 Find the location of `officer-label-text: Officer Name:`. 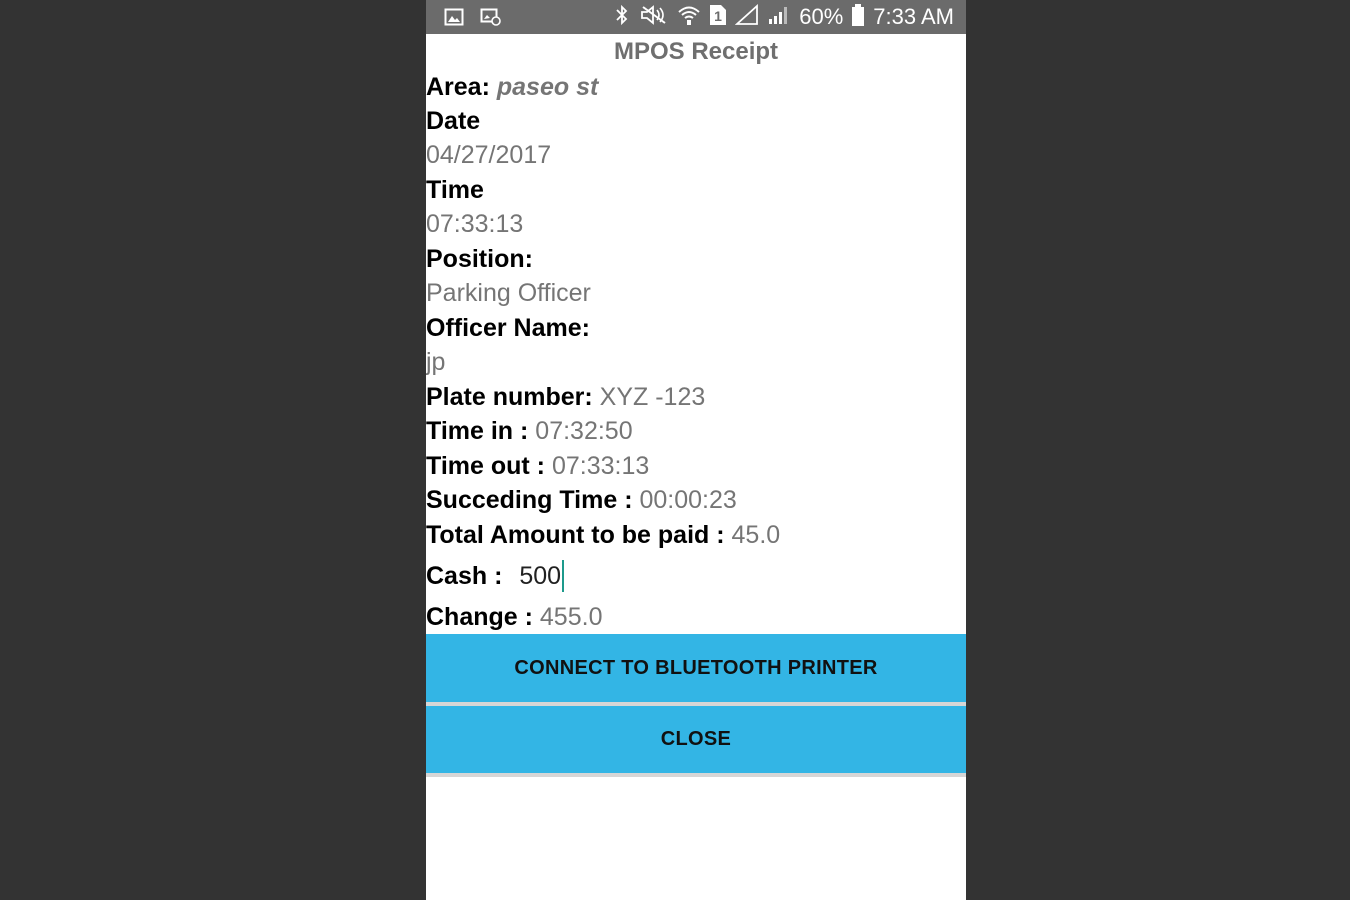

officer-label-text: Officer Name: is located at coordinates (508, 328).